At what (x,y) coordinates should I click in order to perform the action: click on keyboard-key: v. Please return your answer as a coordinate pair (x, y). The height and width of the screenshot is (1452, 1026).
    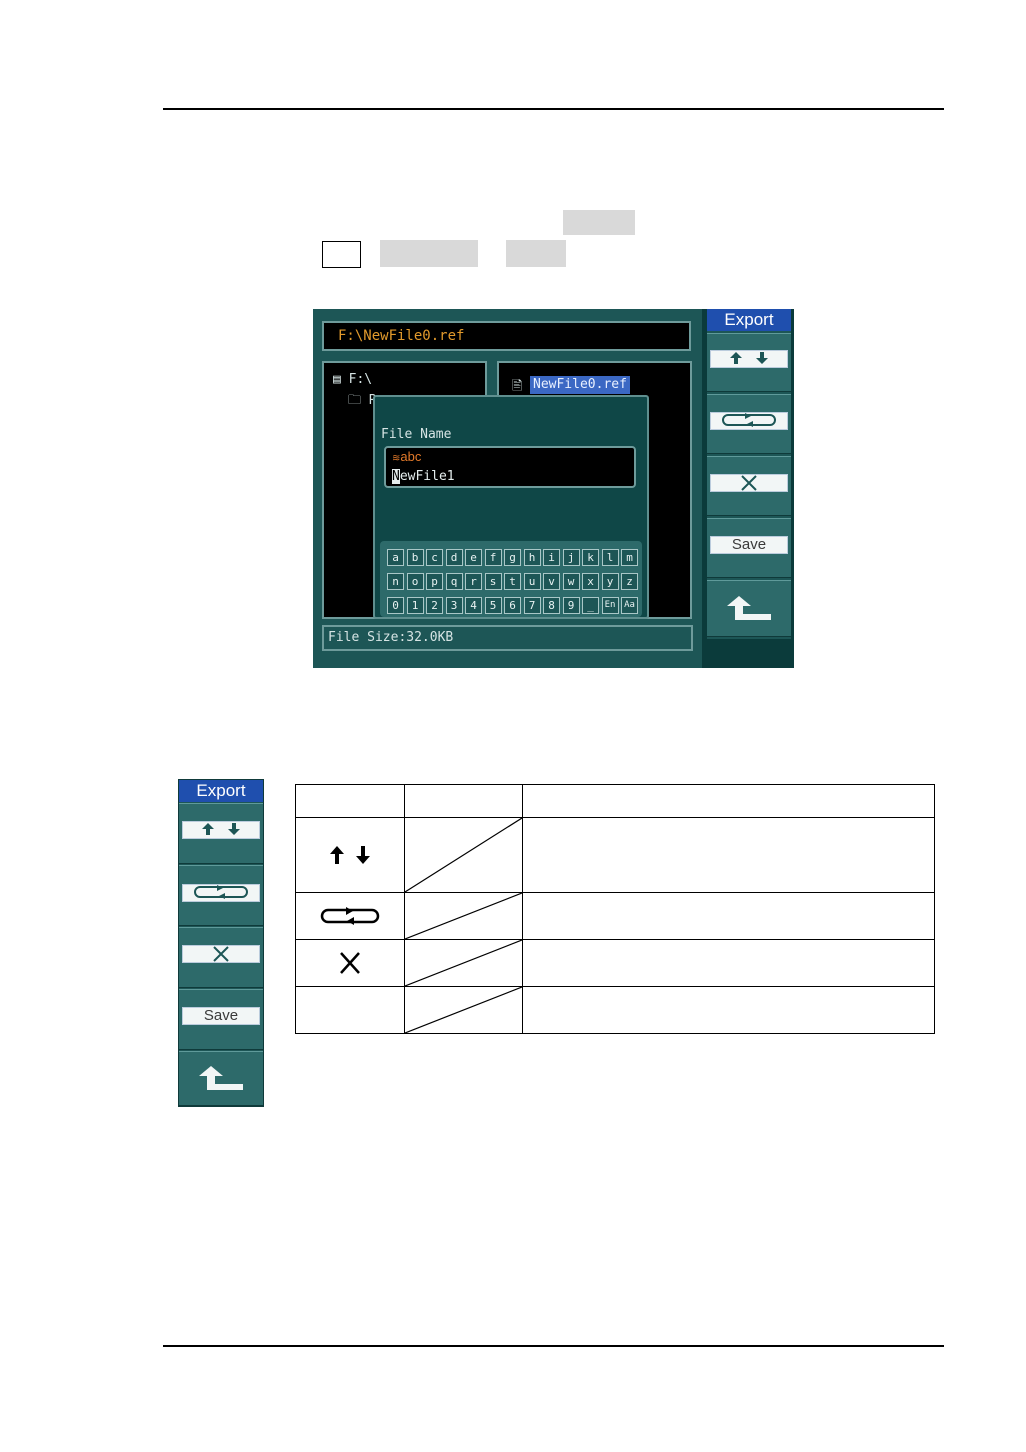
    Looking at the image, I should click on (551, 581).